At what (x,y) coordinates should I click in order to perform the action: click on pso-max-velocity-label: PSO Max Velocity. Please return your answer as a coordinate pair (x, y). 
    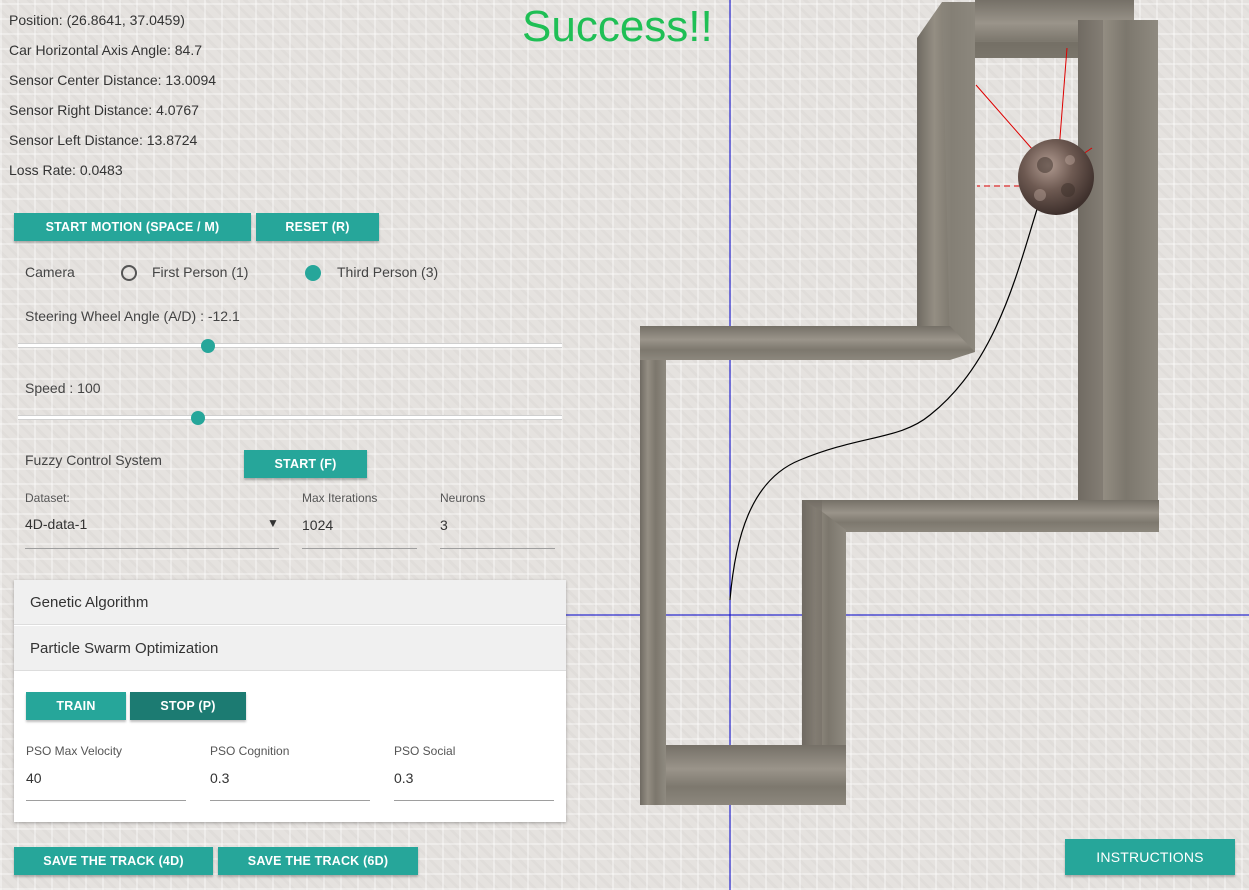
    Looking at the image, I should click on (74, 751).